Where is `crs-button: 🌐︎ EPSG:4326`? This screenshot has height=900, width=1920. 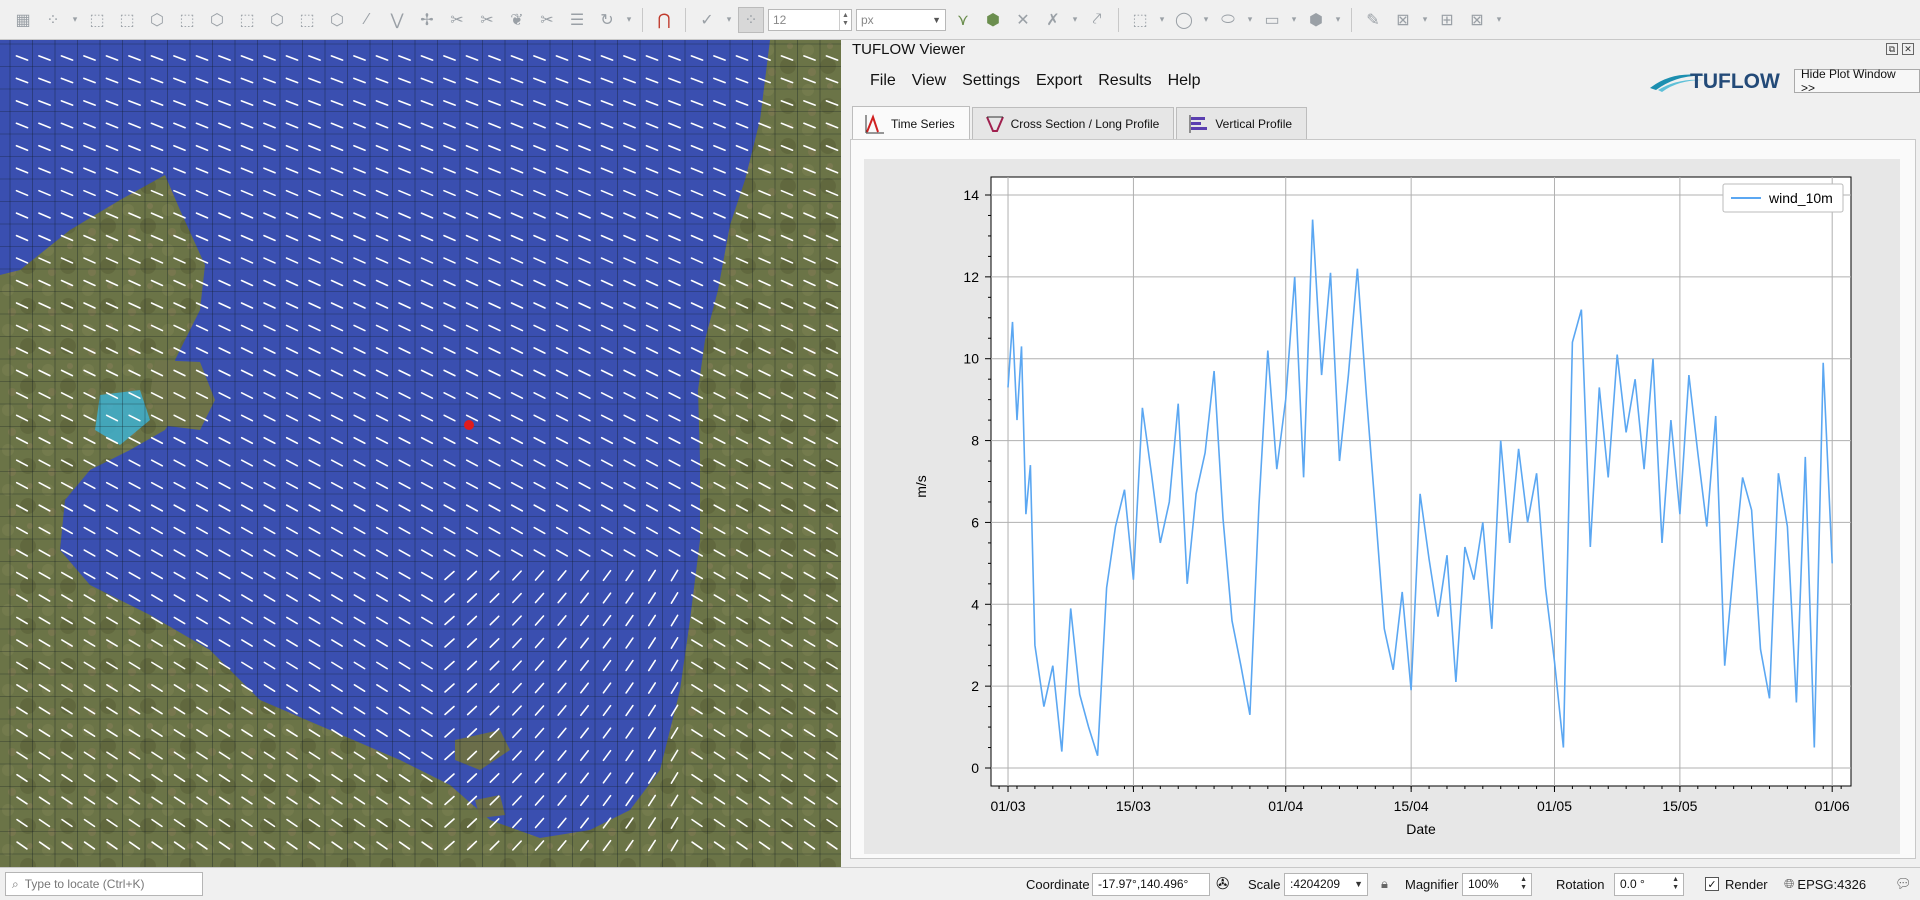
crs-button: 🌐︎ EPSG:4326 is located at coordinates (1825, 884).